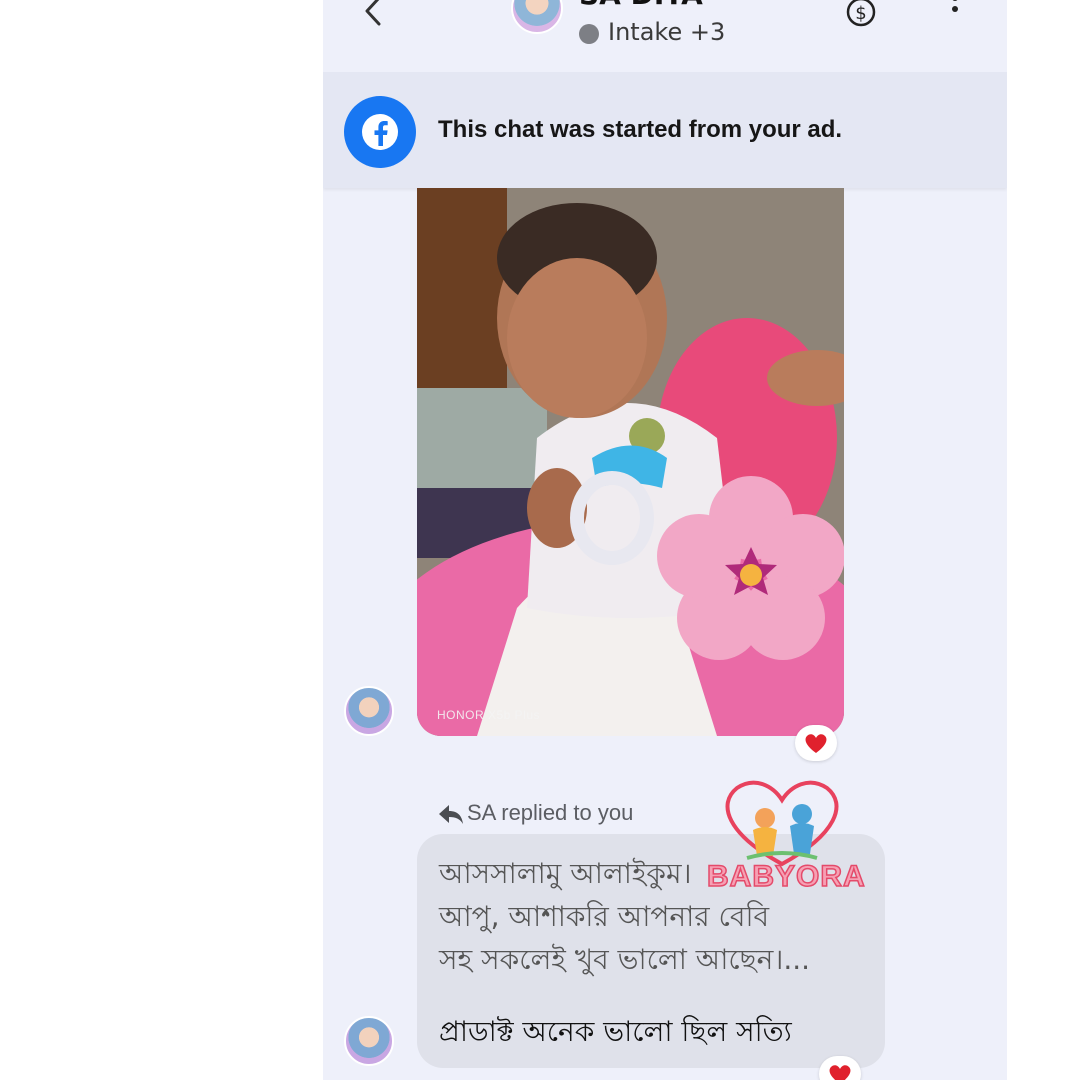 The width and height of the screenshot is (1080, 1080). Describe the element at coordinates (451, 814) in the screenshot. I see `reply-arrow-icon` at that location.